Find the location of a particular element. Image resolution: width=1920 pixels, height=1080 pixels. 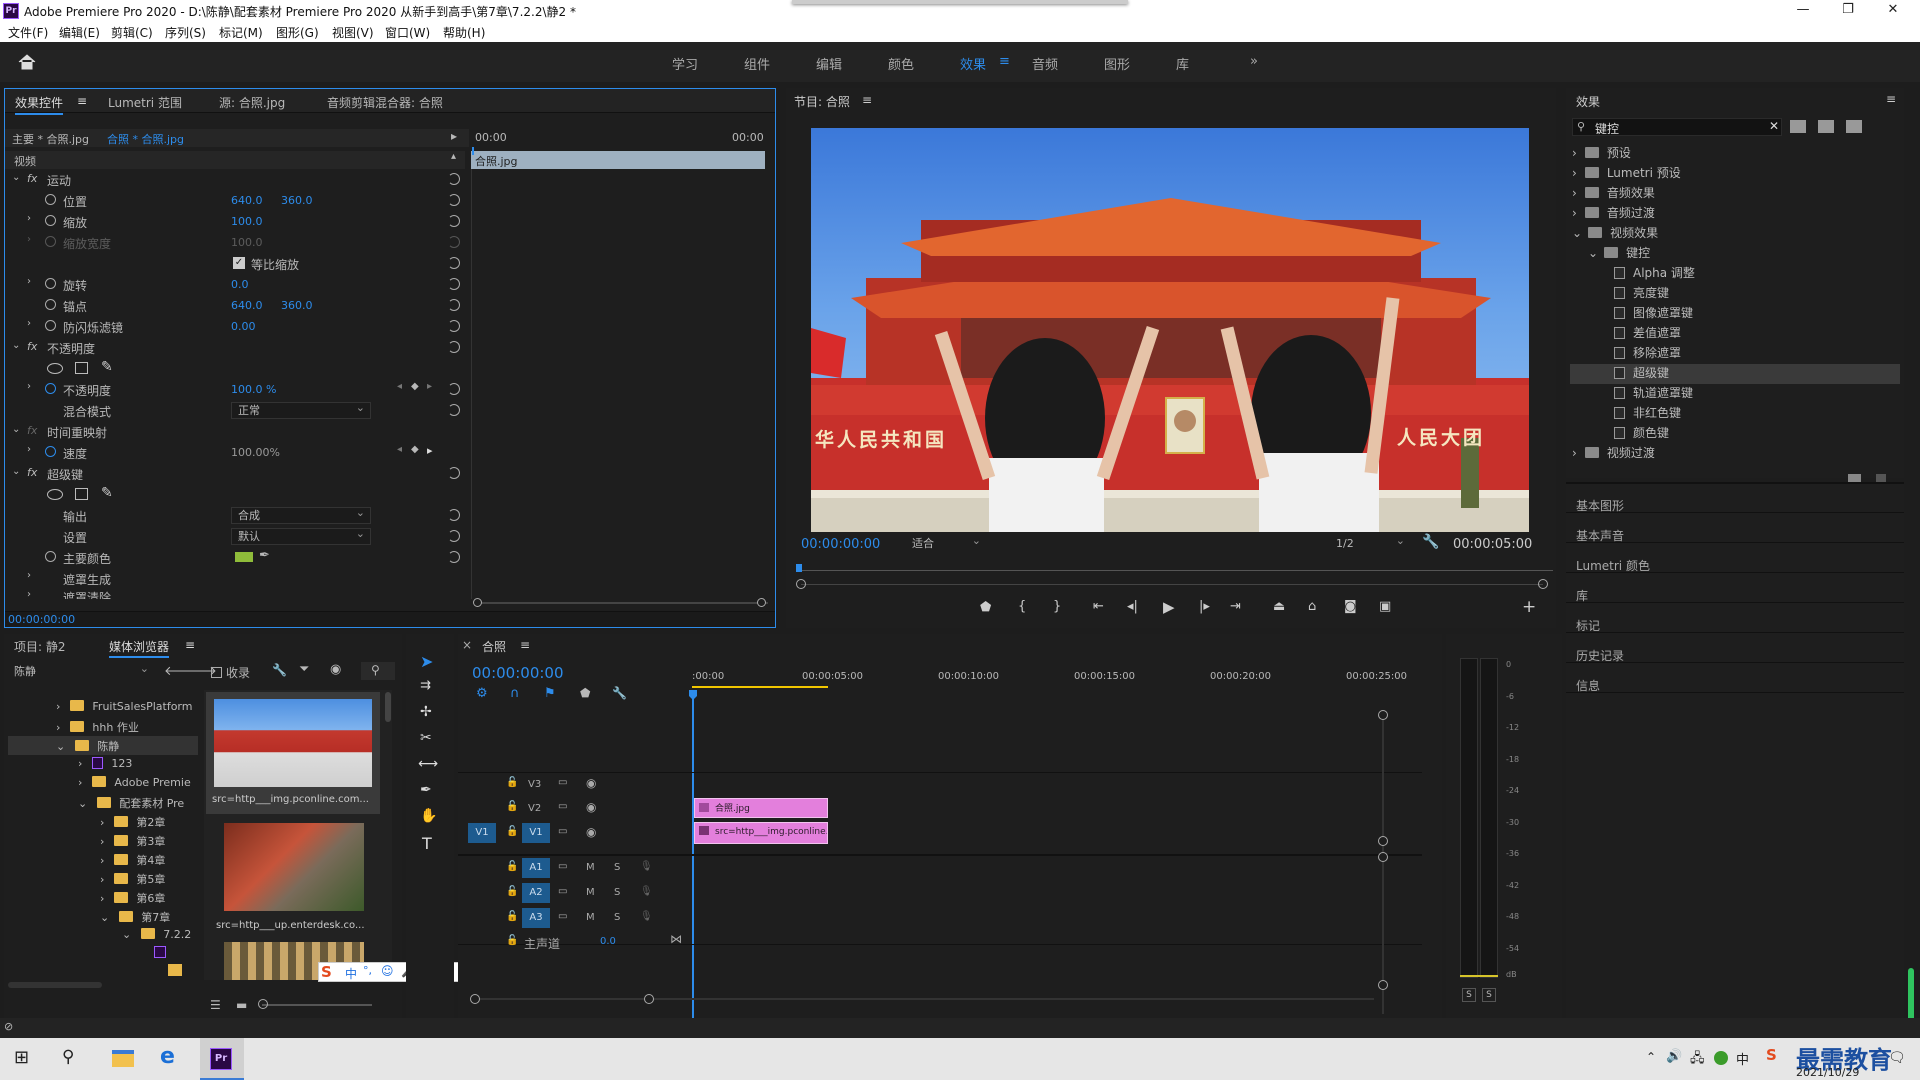

comparison-view-icon: ▣ is located at coordinates (1385, 606).